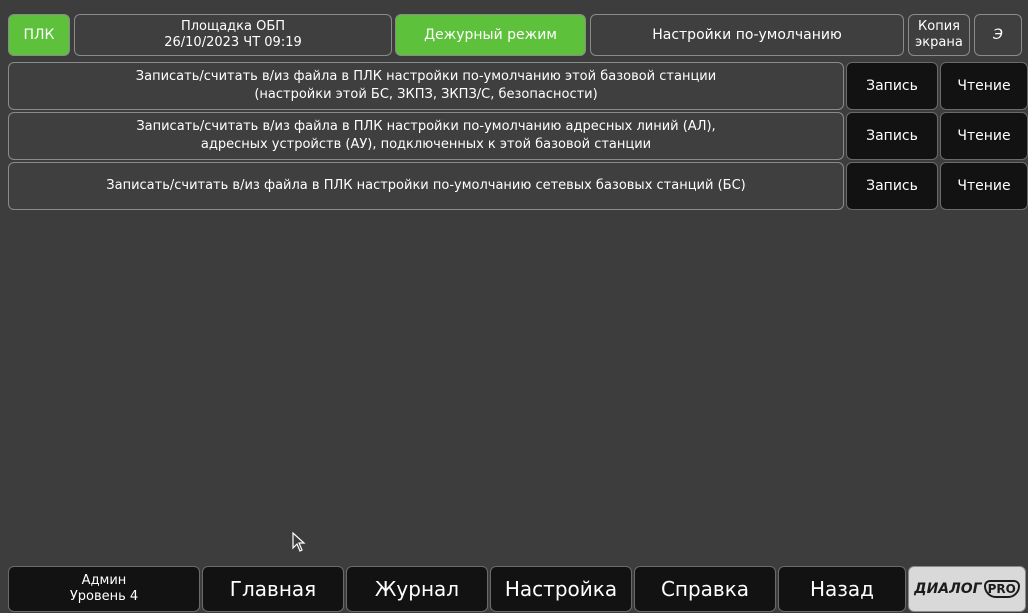 This screenshot has width=1028, height=613. What do you see at coordinates (233, 42) in the screenshot?
I see `datetime: 26/10/2023 ЧТ 09:19` at bounding box center [233, 42].